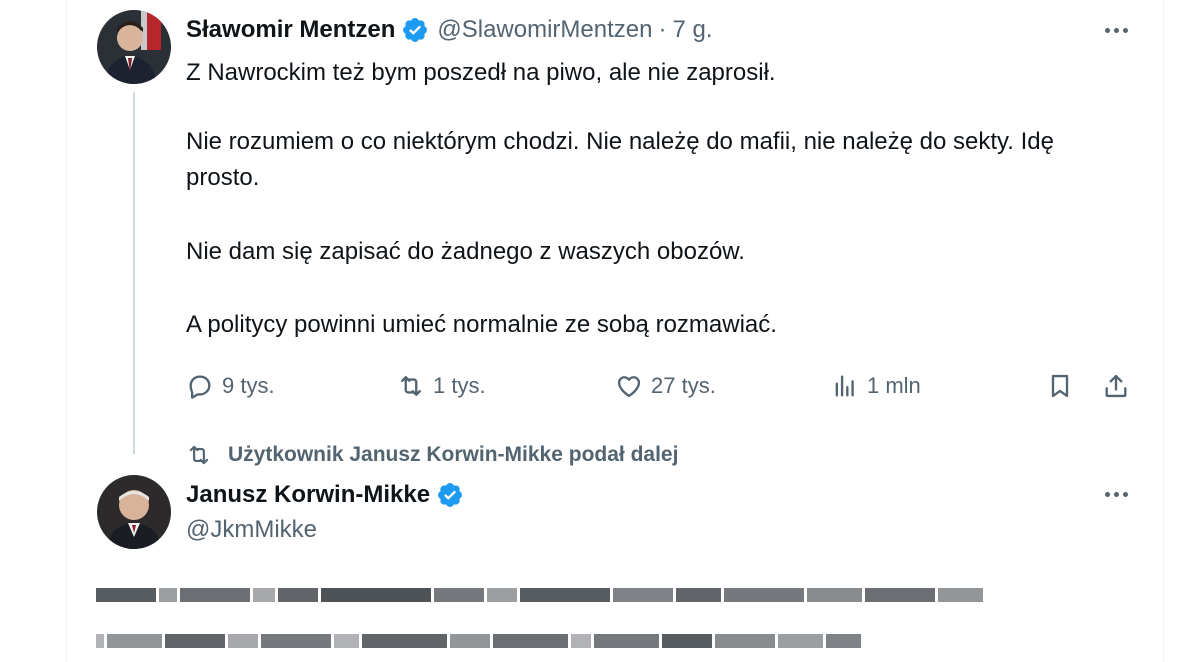  I want to click on author-display-name: Janusz Korwin-Mikke, so click(308, 495).